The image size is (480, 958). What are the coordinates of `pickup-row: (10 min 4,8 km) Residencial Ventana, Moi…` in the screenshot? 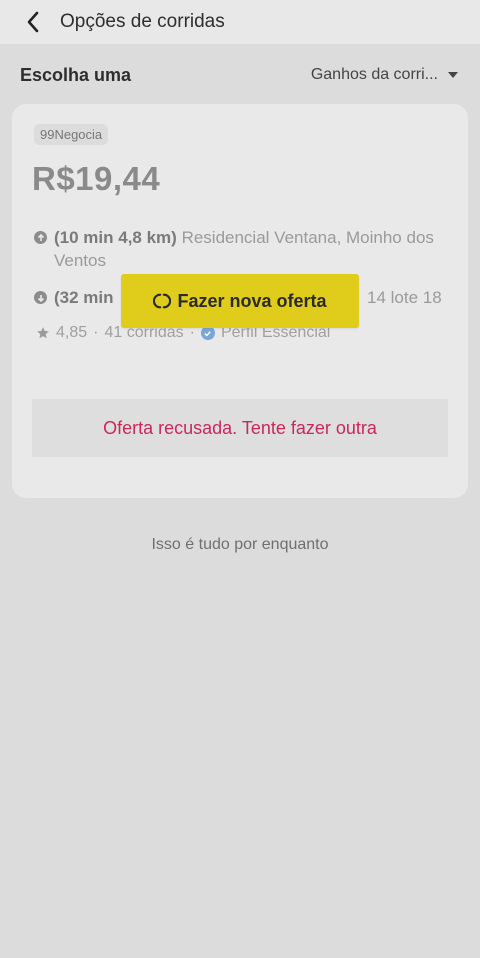 It's located at (244, 249).